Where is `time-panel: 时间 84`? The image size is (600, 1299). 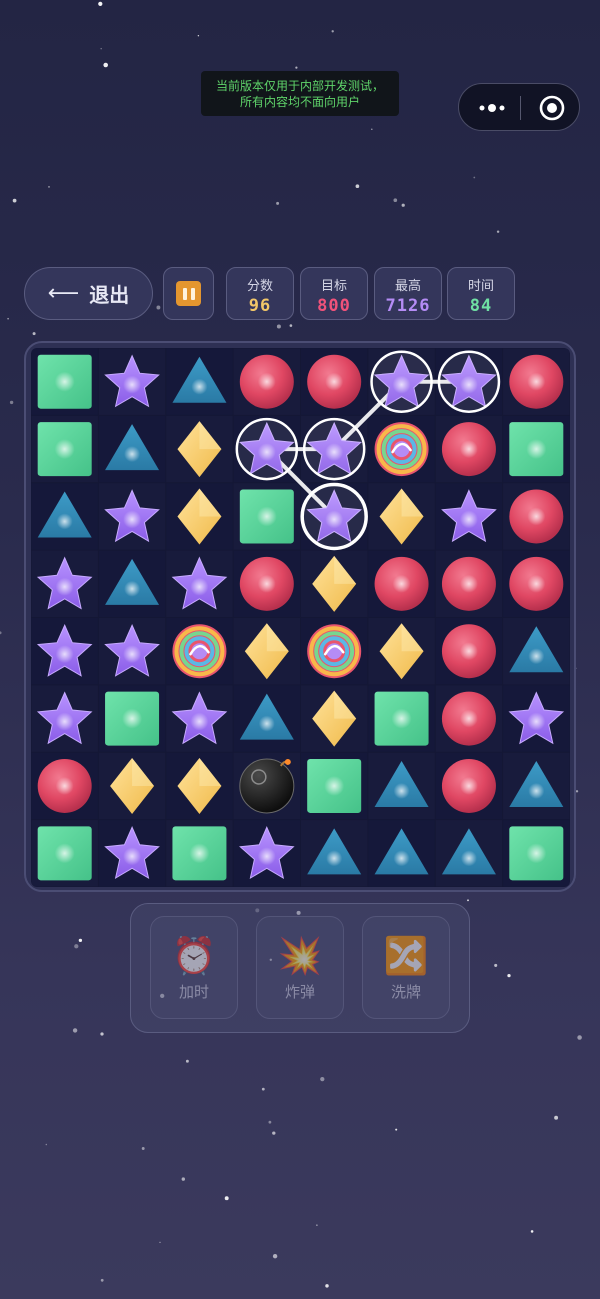
time-panel: 时间 84 is located at coordinates (481, 293).